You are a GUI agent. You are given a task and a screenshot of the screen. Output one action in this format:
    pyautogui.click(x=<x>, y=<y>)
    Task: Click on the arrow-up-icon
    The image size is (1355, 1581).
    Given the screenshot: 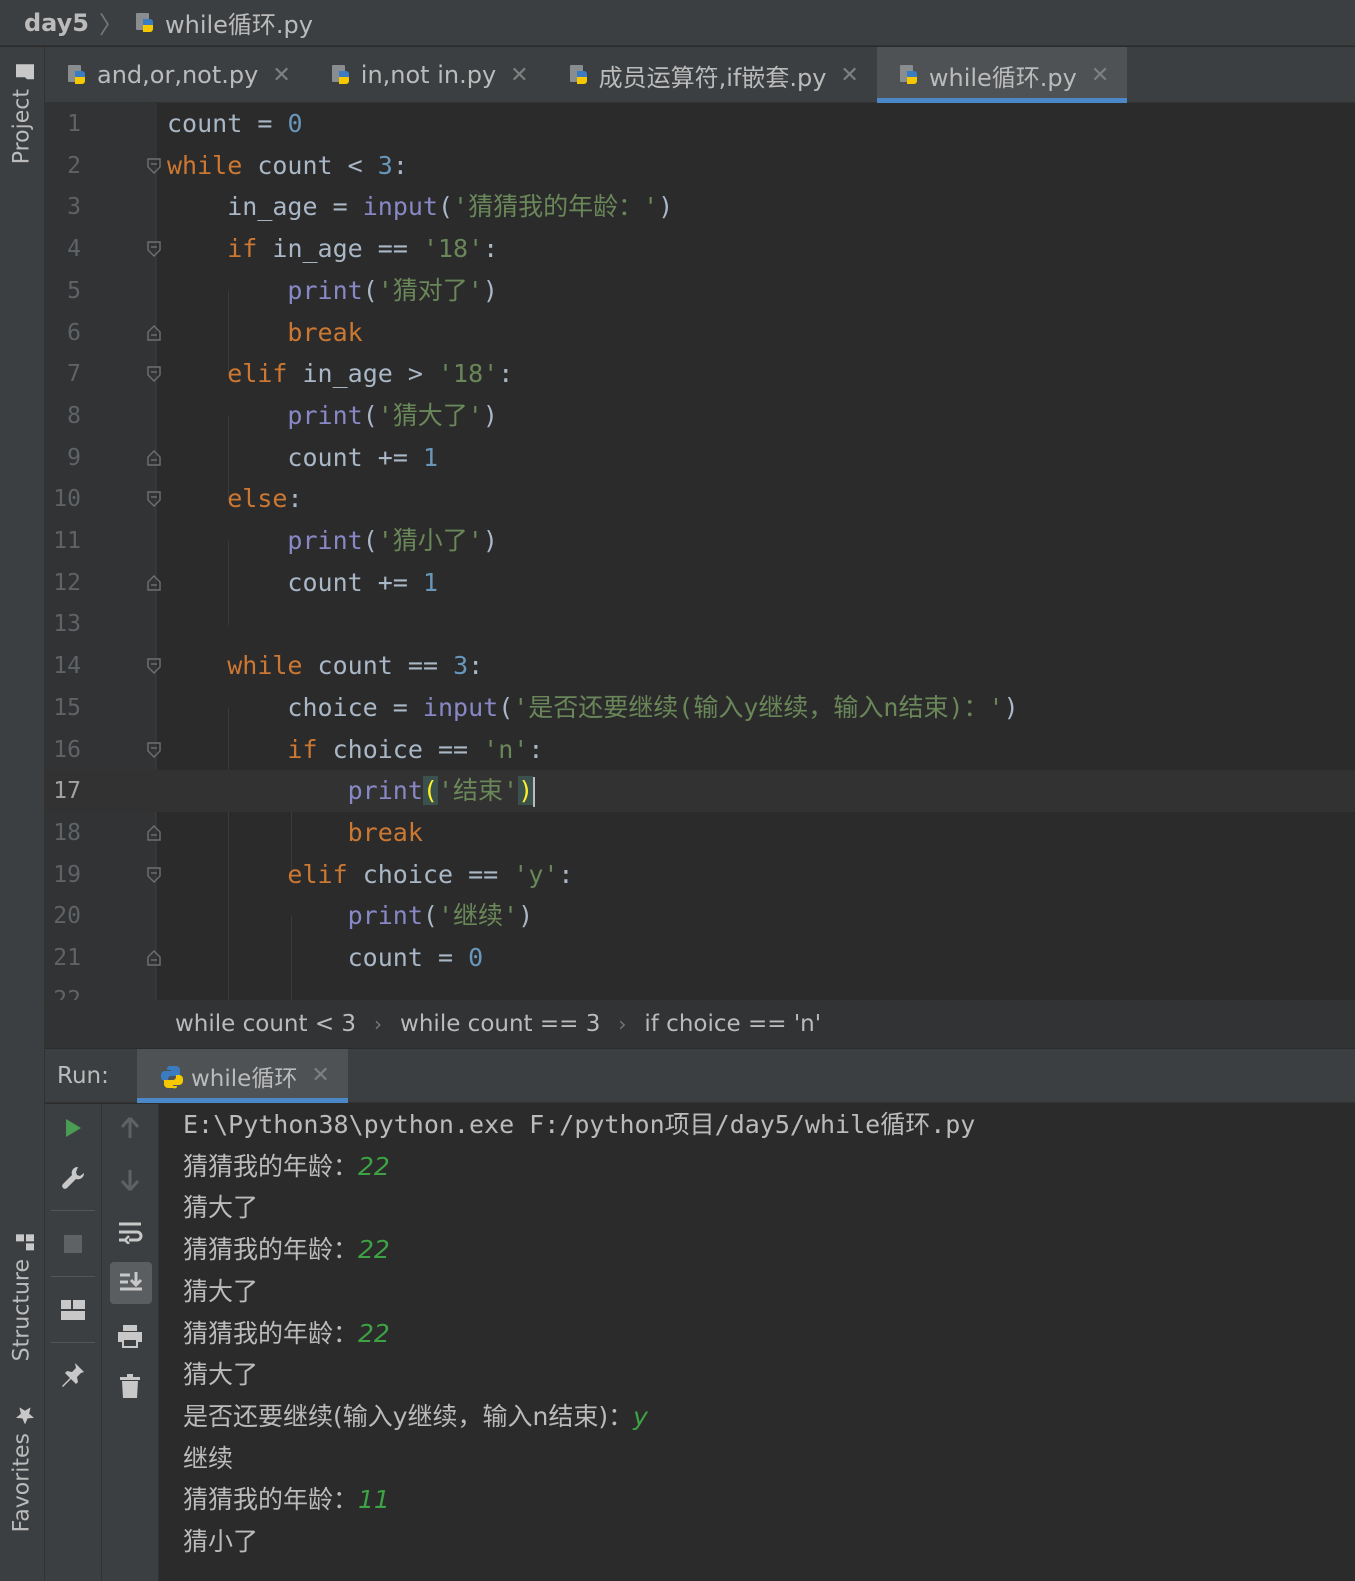 What is the action you would take?
    pyautogui.click(x=130, y=1128)
    